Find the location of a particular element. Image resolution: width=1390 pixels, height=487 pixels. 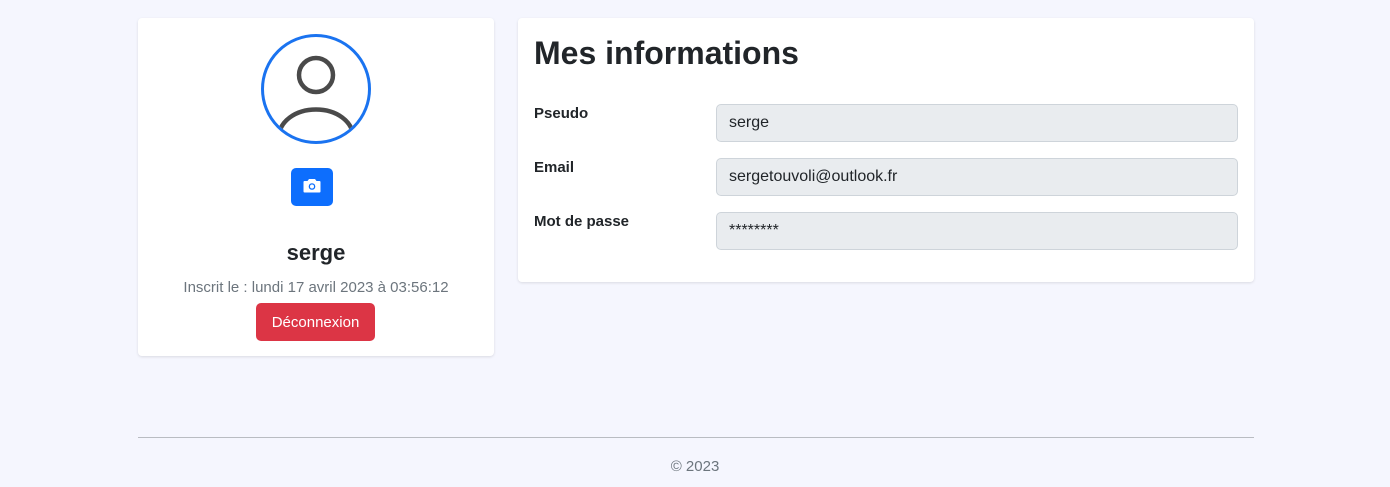

password-label: Mot de passe is located at coordinates (582, 221).